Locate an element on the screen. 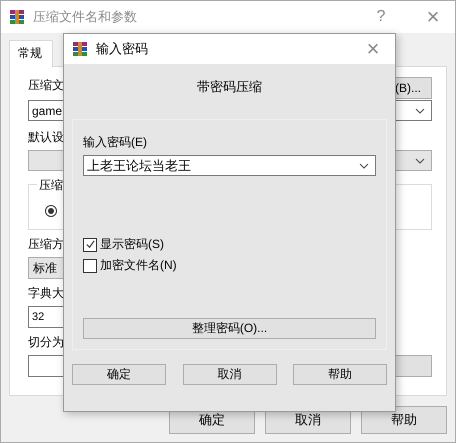 This screenshot has height=443, width=456. field-label: 字典大 is located at coordinates (46, 293).